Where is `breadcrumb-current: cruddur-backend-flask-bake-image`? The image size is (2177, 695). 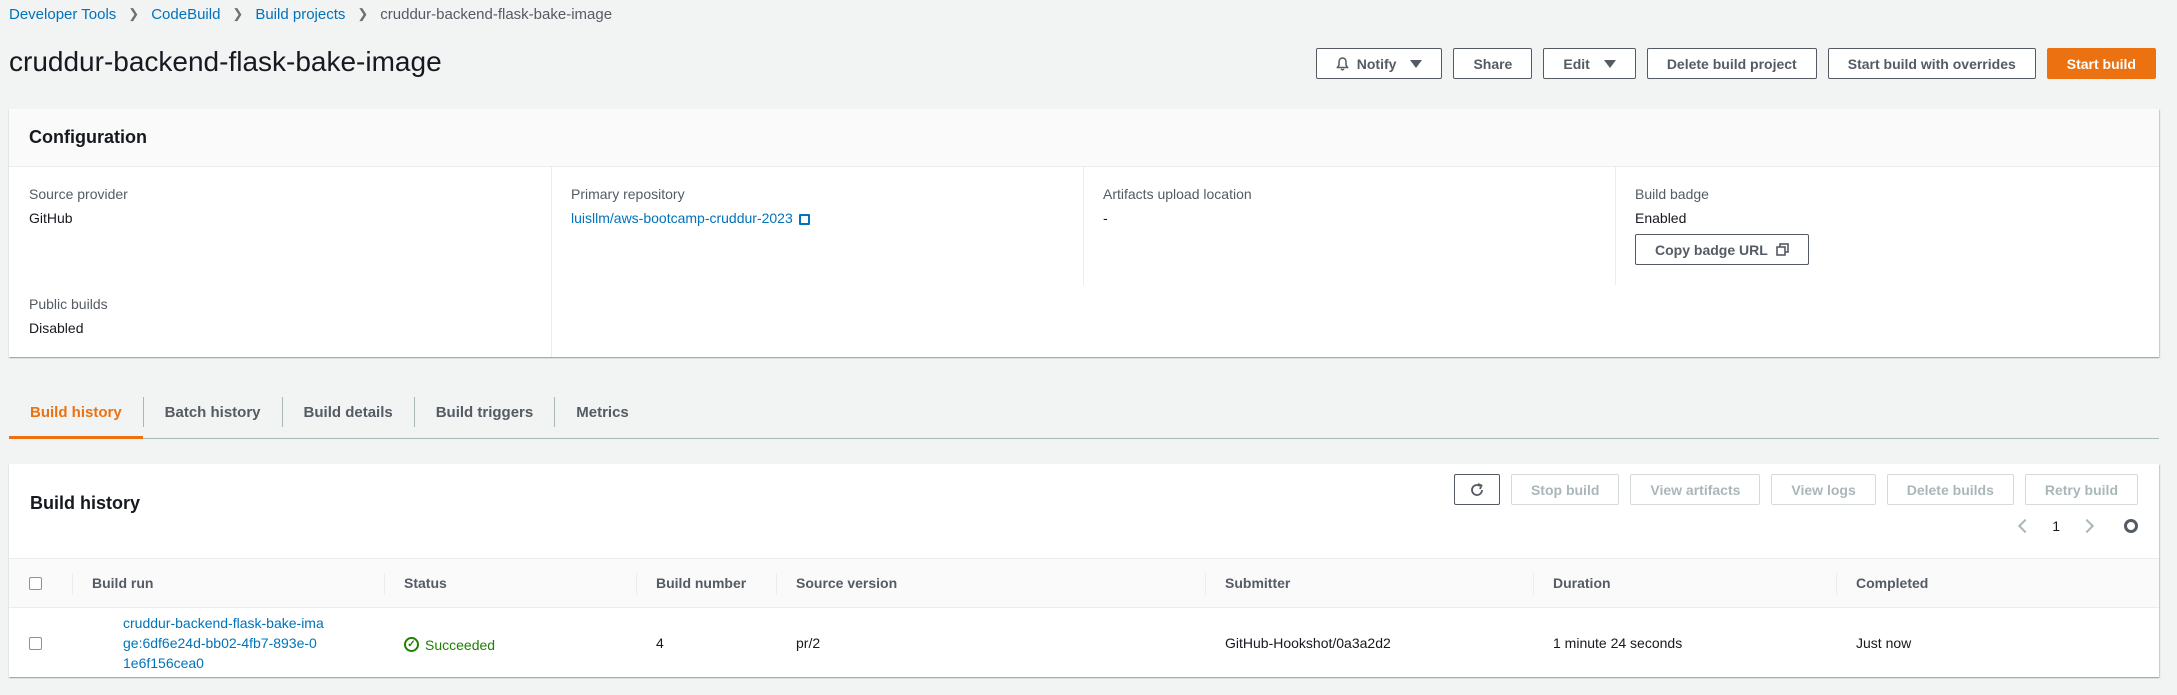 breadcrumb-current: cruddur-backend-flask-bake-image is located at coordinates (496, 14).